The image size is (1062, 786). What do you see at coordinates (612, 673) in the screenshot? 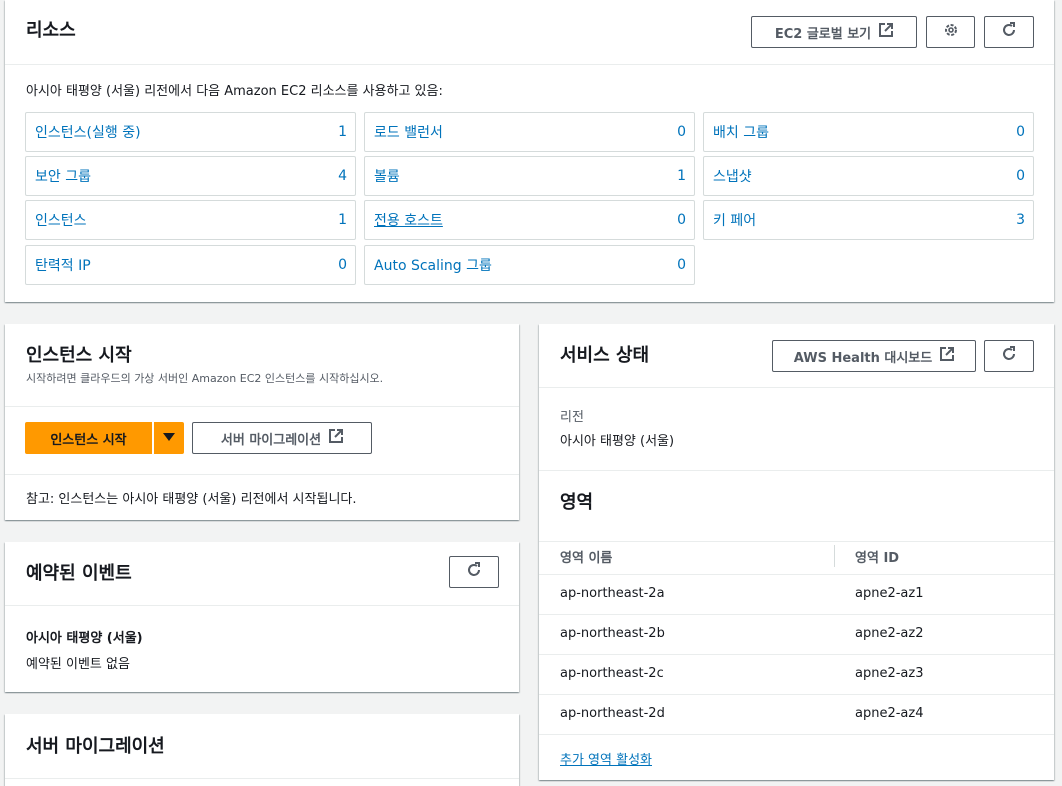
I see `zone-name: ap-northeast-2c` at bounding box center [612, 673].